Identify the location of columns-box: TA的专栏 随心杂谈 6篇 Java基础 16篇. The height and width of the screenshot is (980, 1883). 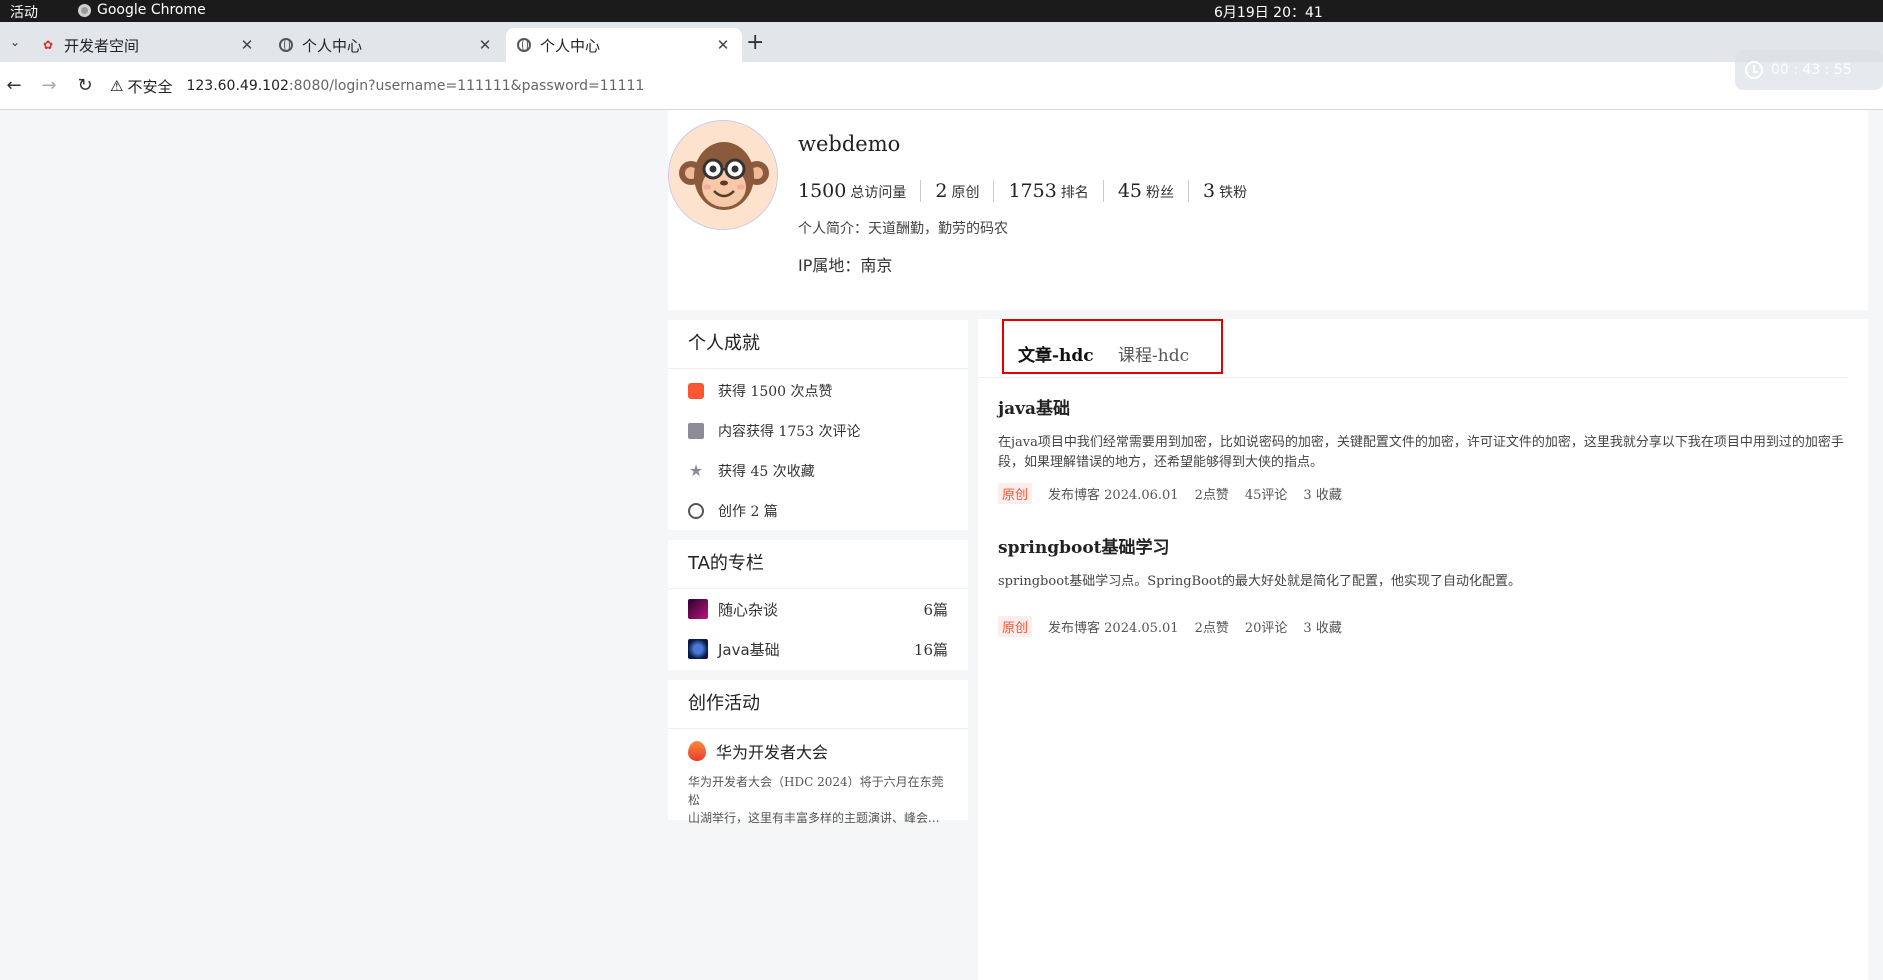
(818, 605).